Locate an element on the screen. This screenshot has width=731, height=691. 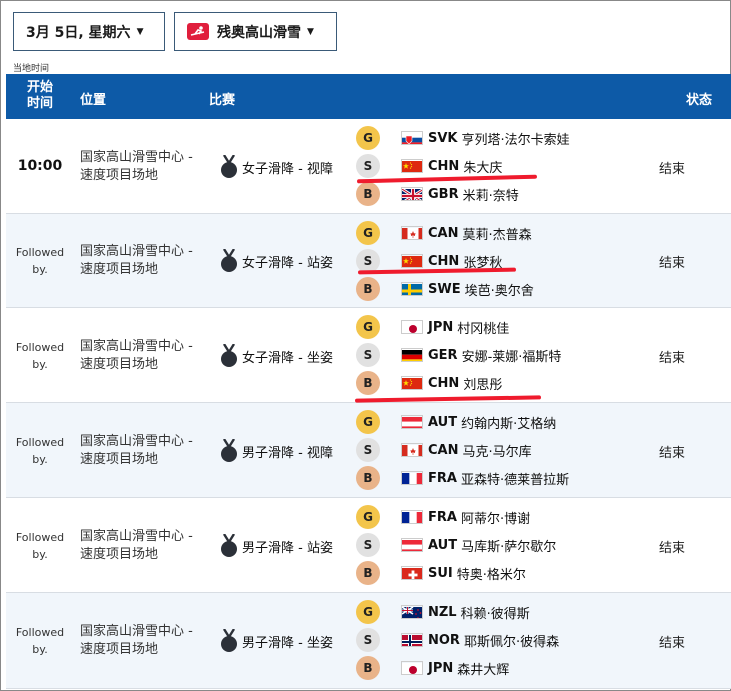
medal-result: S CHN 朱大庆 is located at coordinates (429, 166).